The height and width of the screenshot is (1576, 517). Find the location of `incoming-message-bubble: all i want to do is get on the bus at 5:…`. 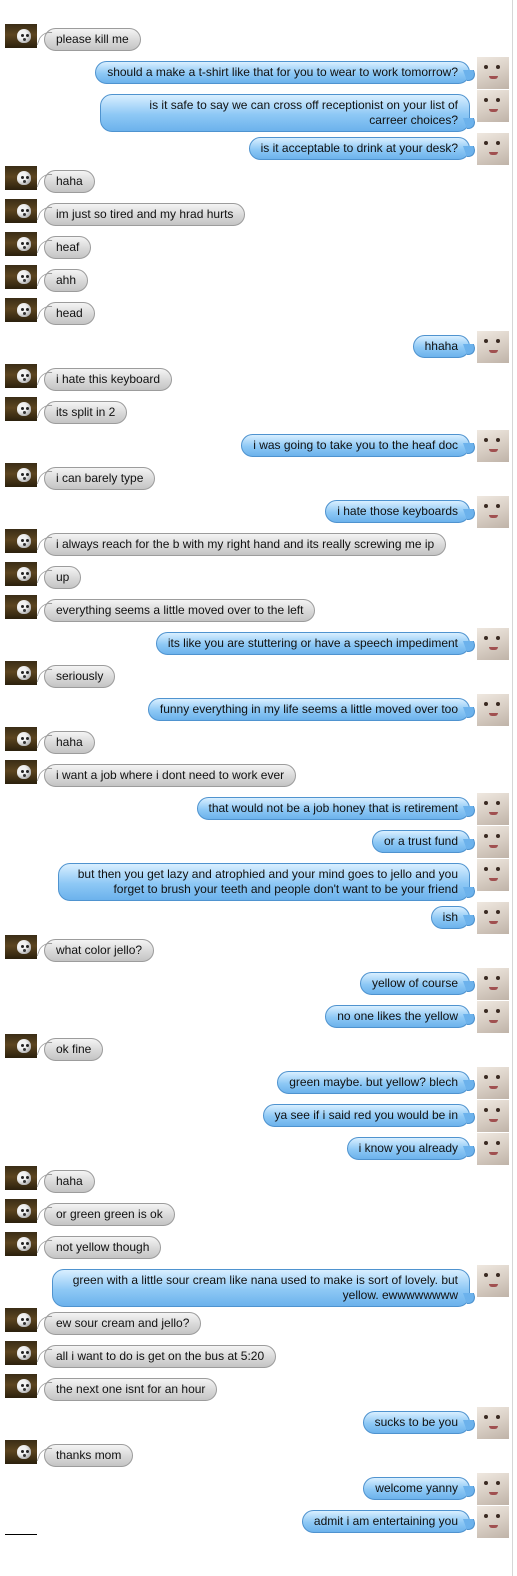

incoming-message-bubble: all i want to do is get on the bus at 5:… is located at coordinates (160, 1356).